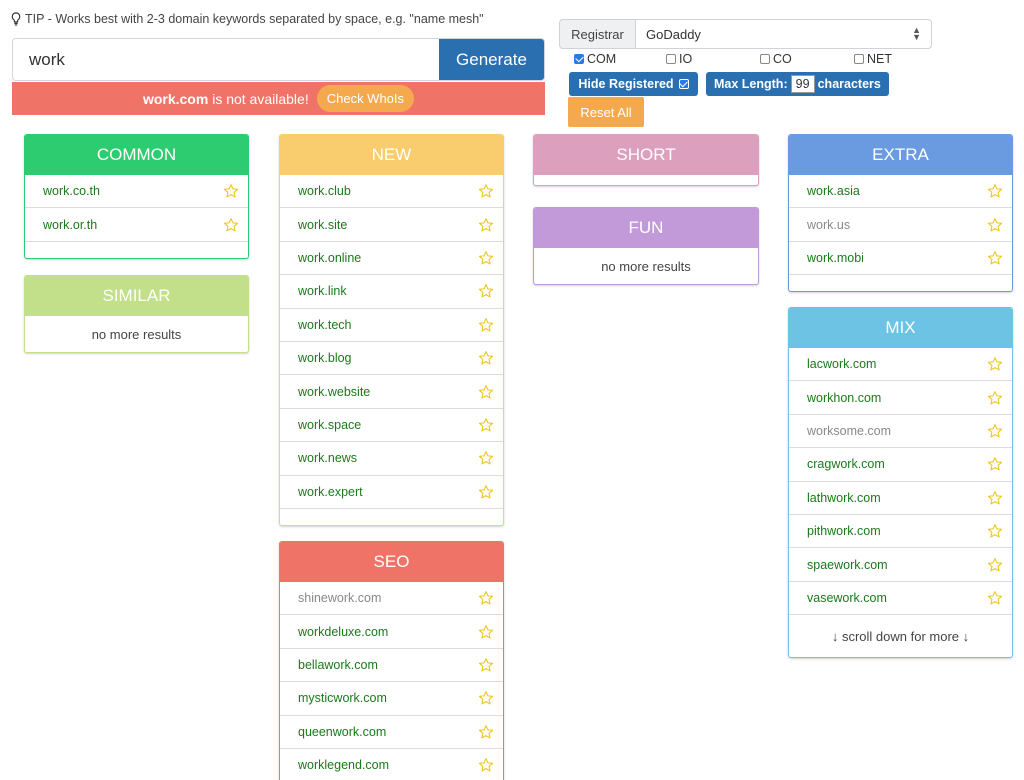 This screenshot has height=780, width=1024. Describe the element at coordinates (900, 365) in the screenshot. I see `domain-row: lacwork.com` at that location.